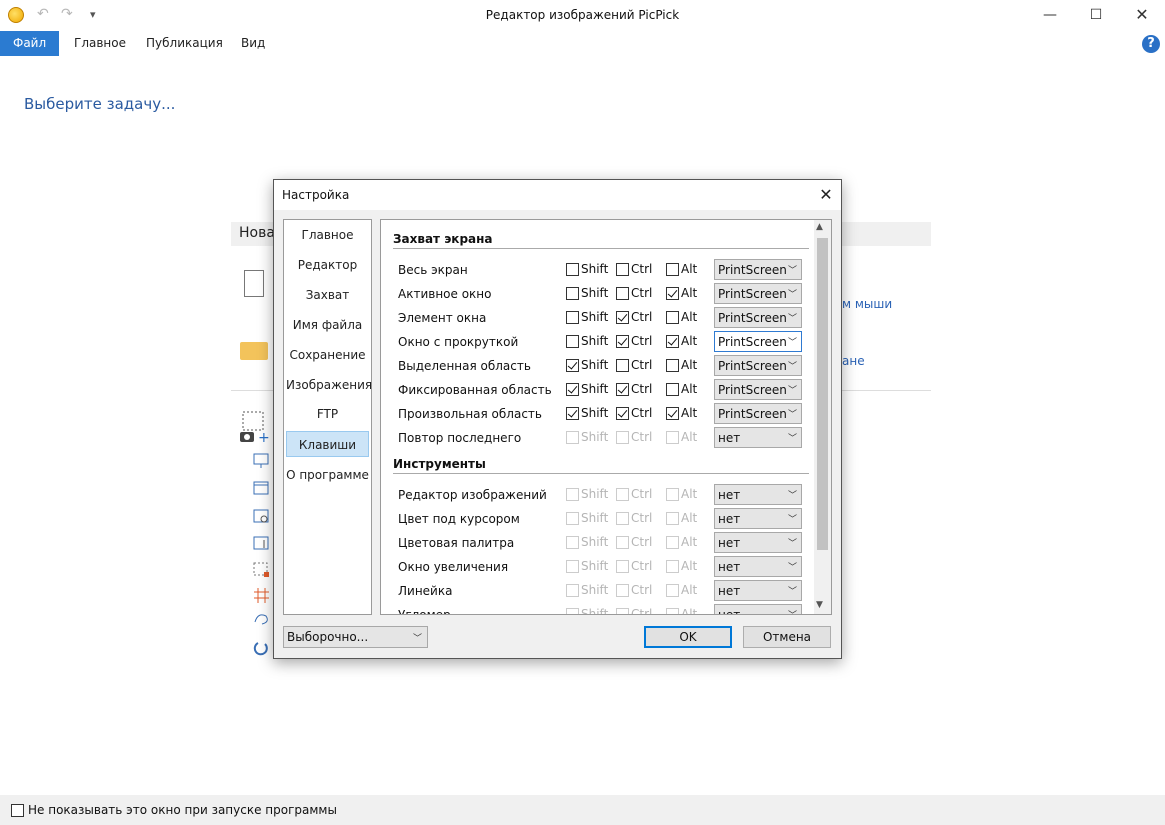 This screenshot has width=1165, height=825. What do you see at coordinates (787, 637) in the screenshot?
I see `cancel-button: Отмена` at bounding box center [787, 637].